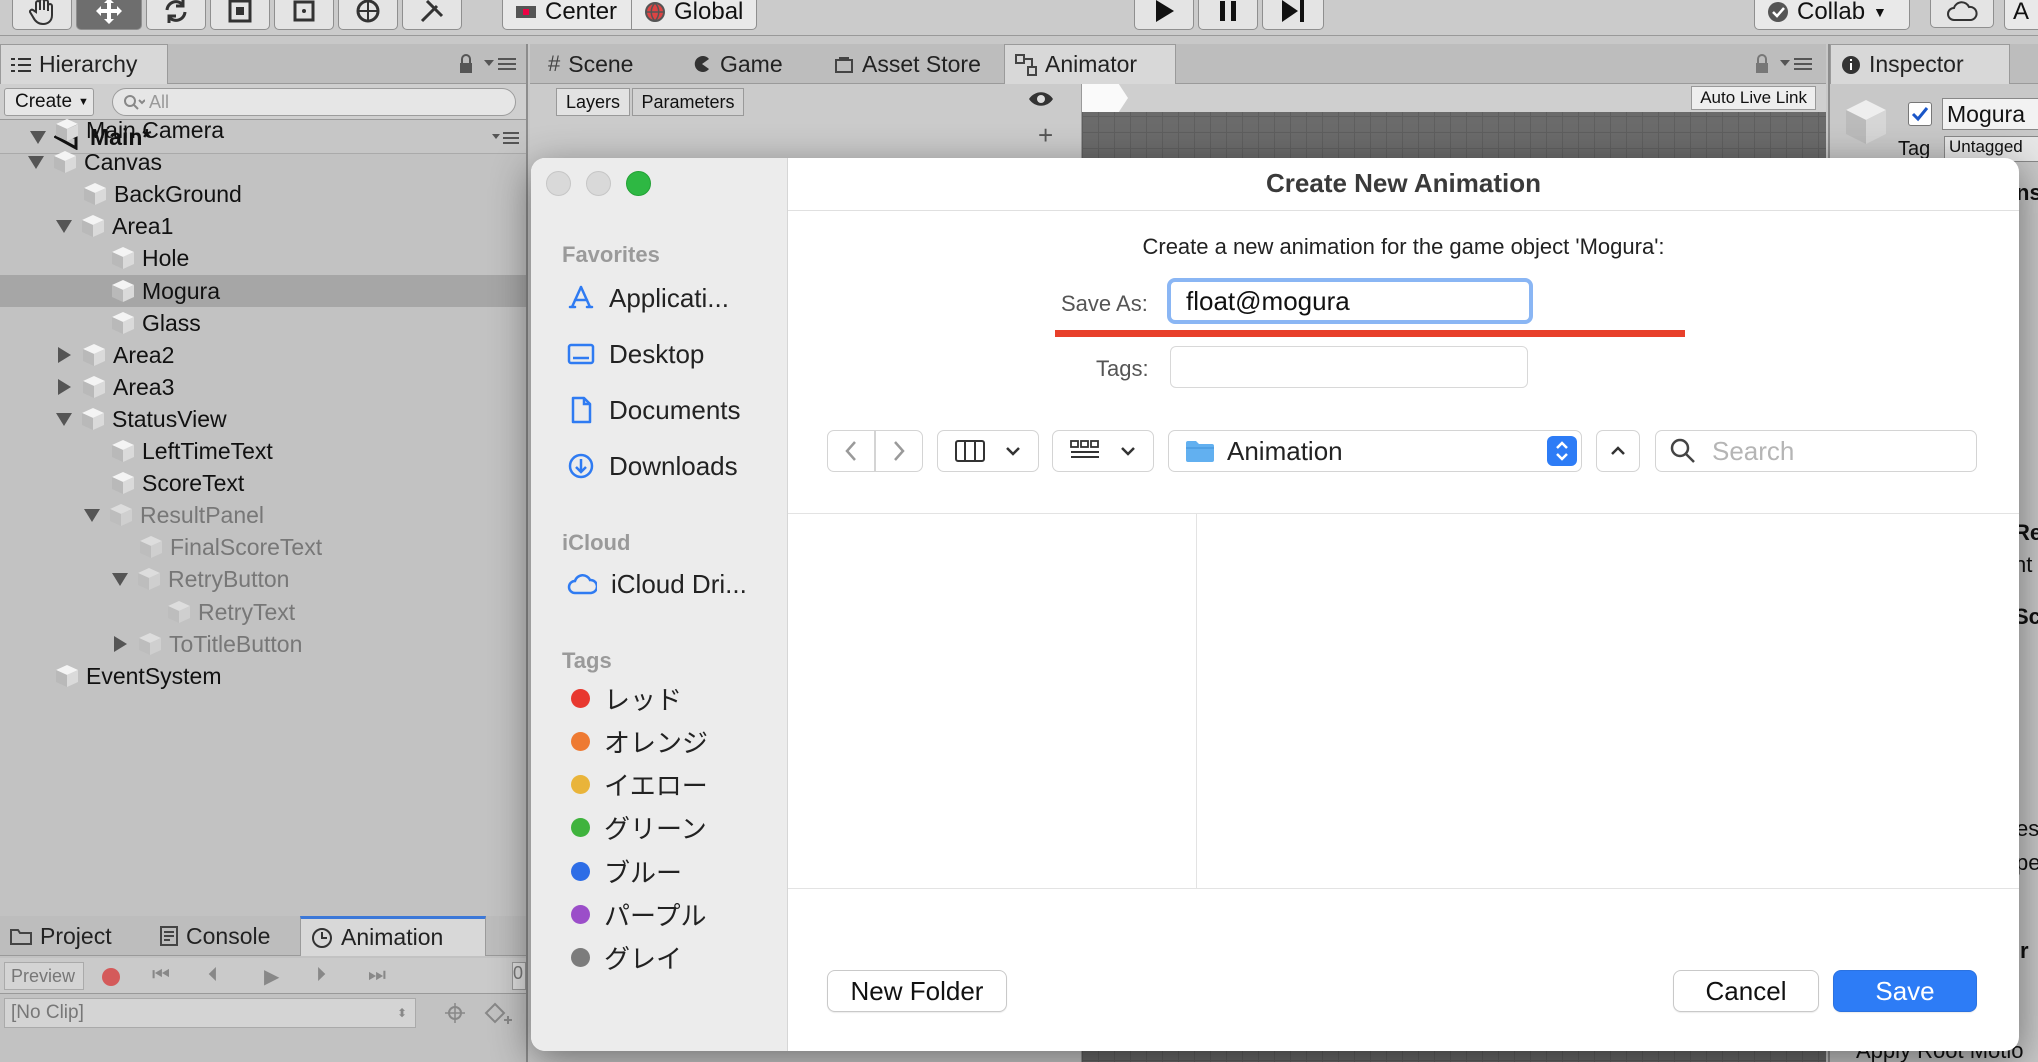 This screenshot has width=2038, height=1062. I want to click on sidebar-tag-item: オレンジ, so click(639, 741).